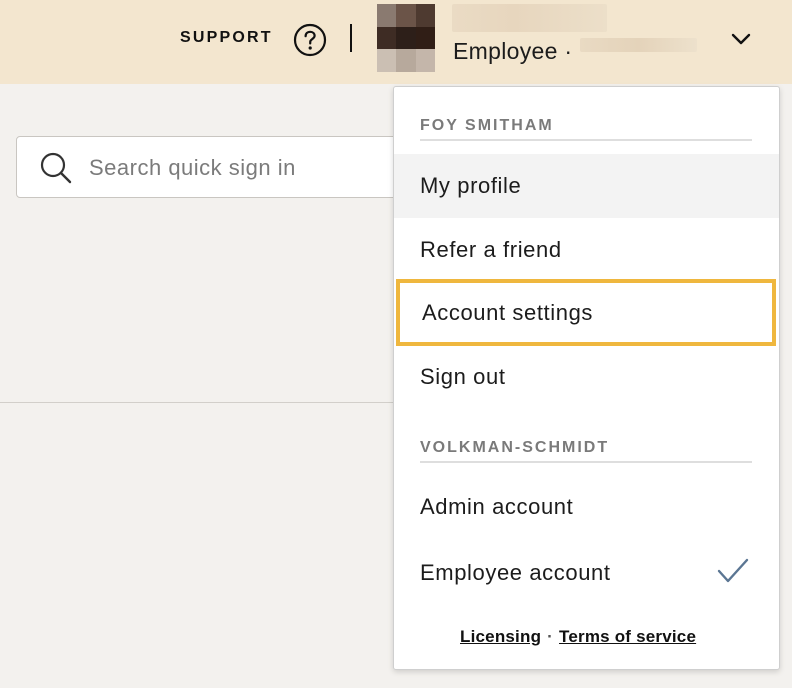 The width and height of the screenshot is (792, 688). What do you see at coordinates (586, 451) in the screenshot?
I see `org-section-title: VOLKMAN-SCHMIDT` at bounding box center [586, 451].